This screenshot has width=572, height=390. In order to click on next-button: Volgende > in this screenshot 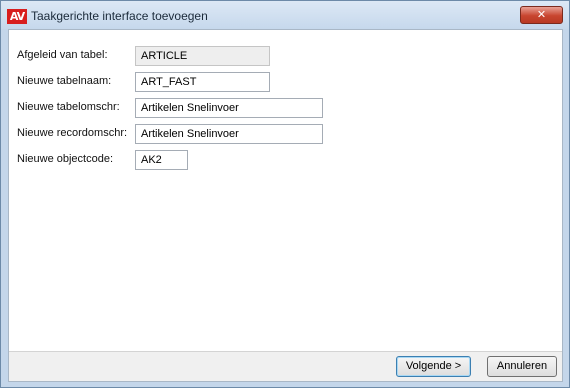, I will do `click(433, 366)`.